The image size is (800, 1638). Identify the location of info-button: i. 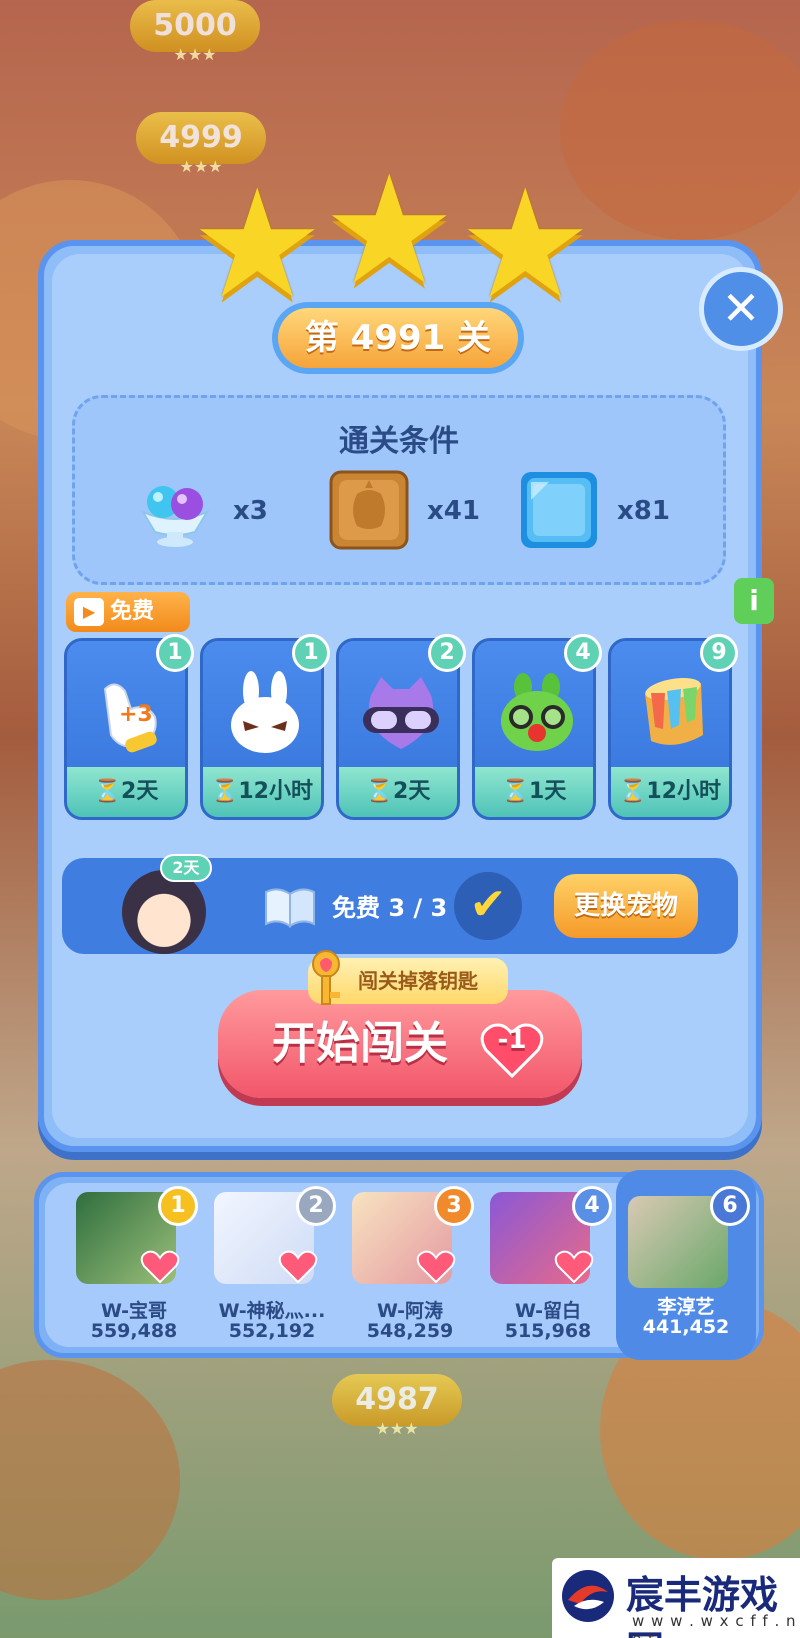
(754, 601).